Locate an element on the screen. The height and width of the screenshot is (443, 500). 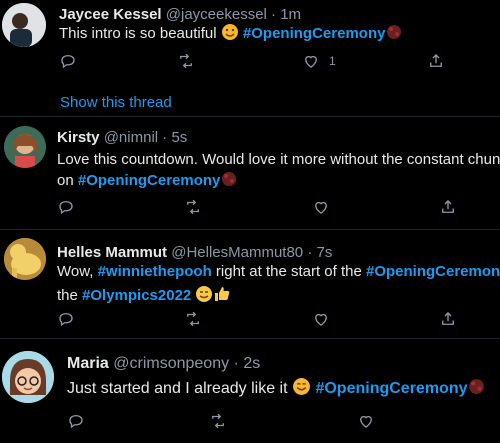
tweet-actions: 1 is located at coordinates (259, 63).